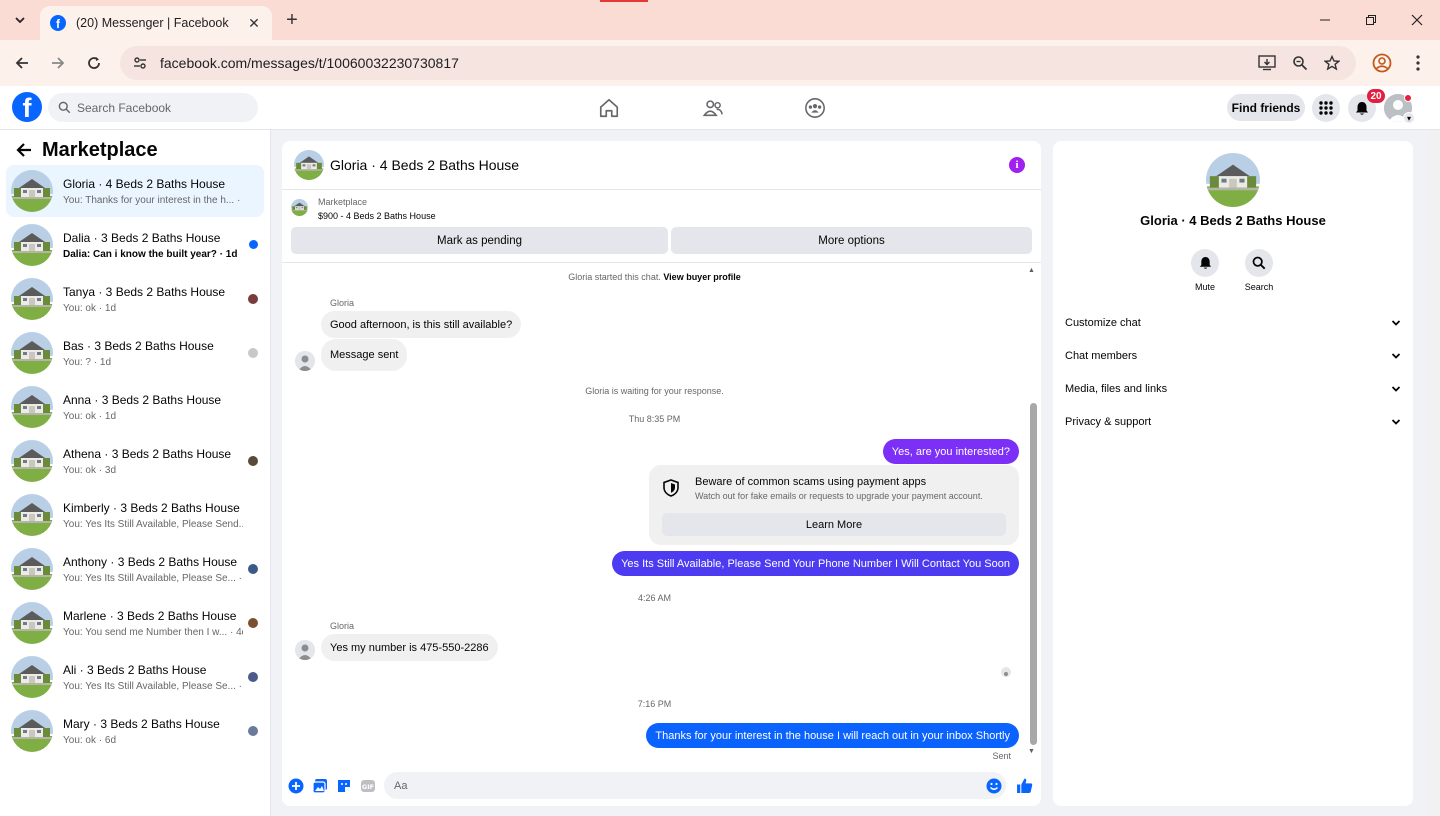  I want to click on like-thumbs-up-icon, so click(1024, 785).